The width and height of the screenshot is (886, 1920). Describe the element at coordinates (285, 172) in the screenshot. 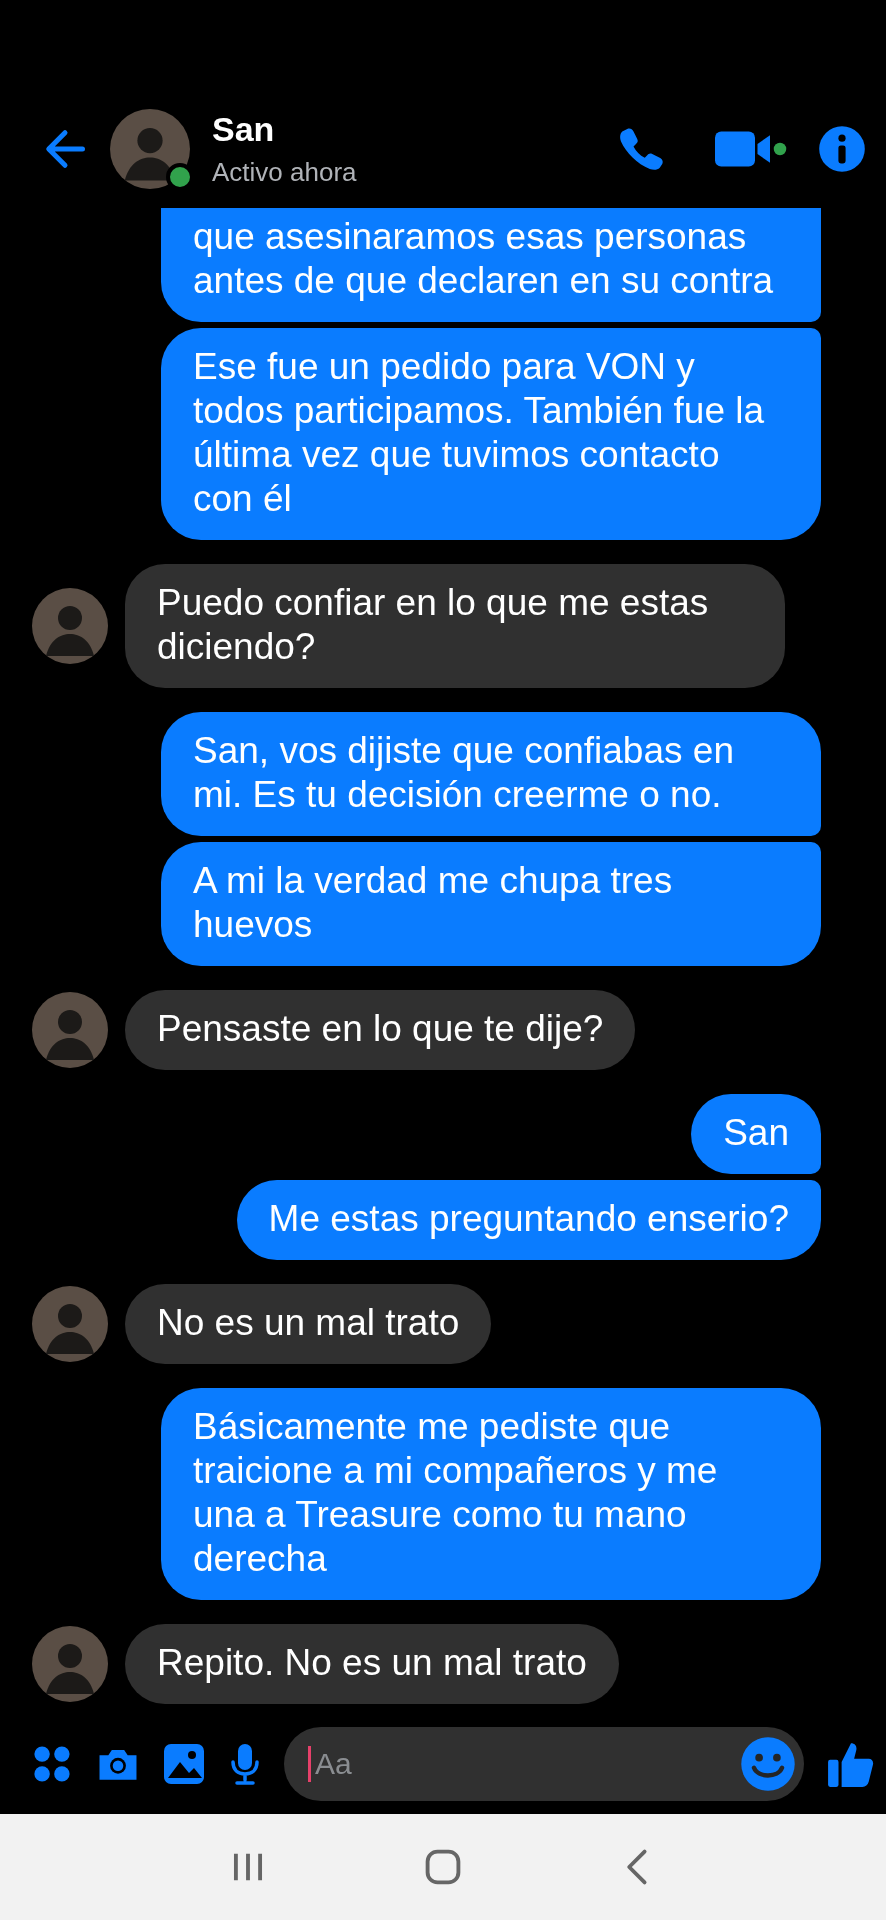

I see `contact-status: Activo ahora` at that location.